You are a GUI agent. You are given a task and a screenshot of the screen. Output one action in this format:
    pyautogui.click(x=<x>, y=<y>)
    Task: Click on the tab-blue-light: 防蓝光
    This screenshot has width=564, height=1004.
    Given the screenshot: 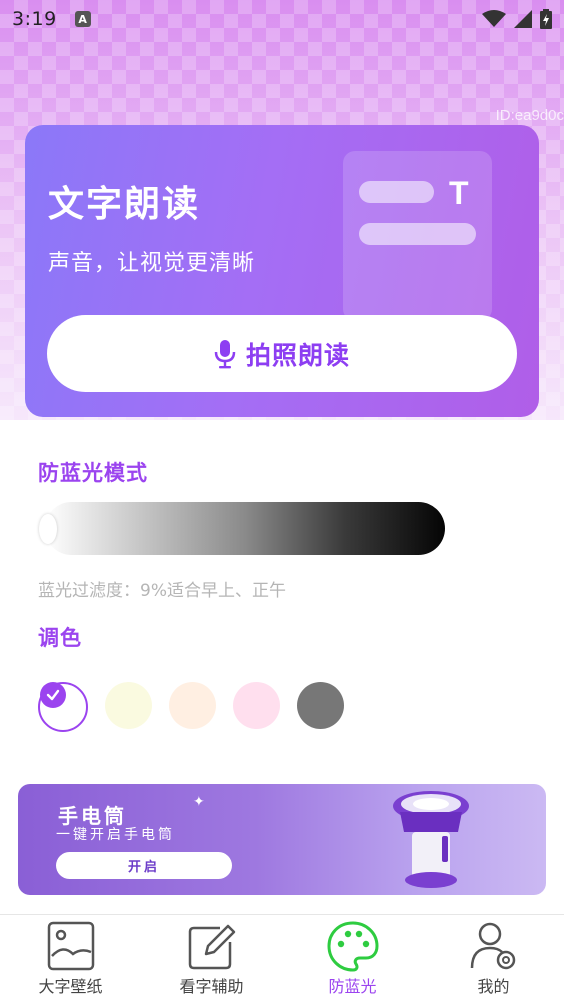 What is the action you would take?
    pyautogui.click(x=352, y=959)
    